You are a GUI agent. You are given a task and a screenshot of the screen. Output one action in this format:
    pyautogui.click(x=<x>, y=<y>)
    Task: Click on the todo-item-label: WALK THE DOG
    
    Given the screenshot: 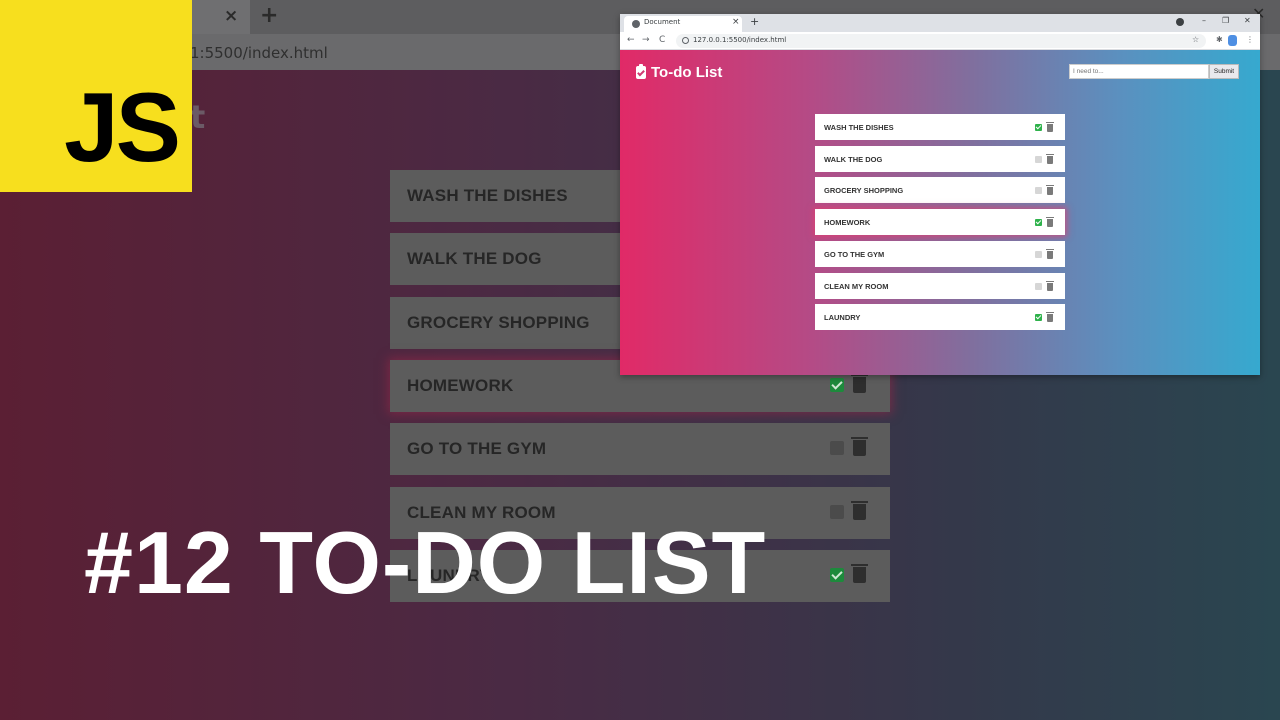 What is the action you would take?
    pyautogui.click(x=853, y=159)
    